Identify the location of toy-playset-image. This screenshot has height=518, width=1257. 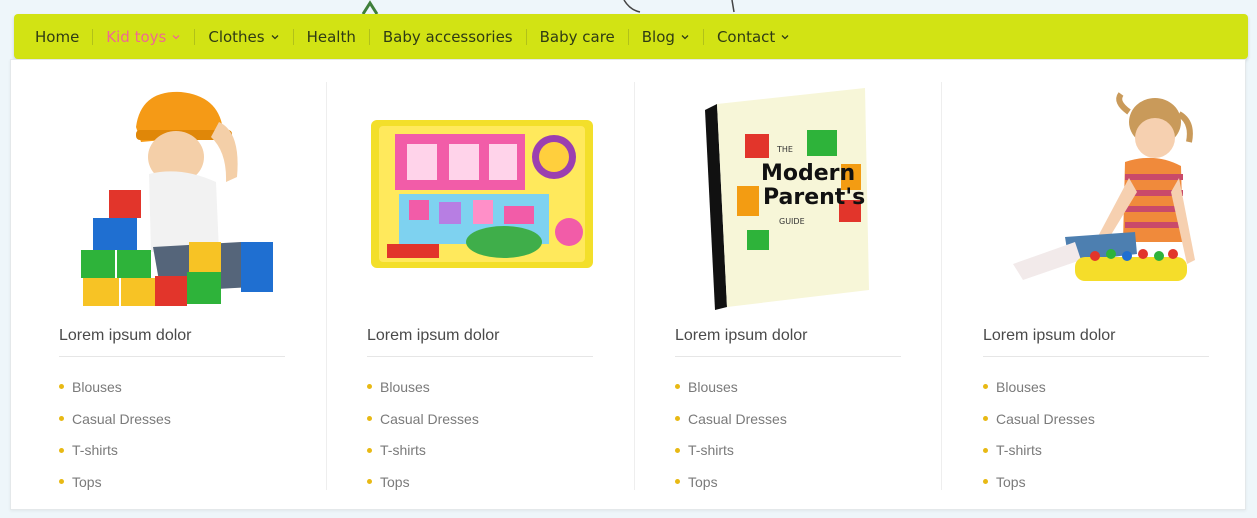
(479, 197).